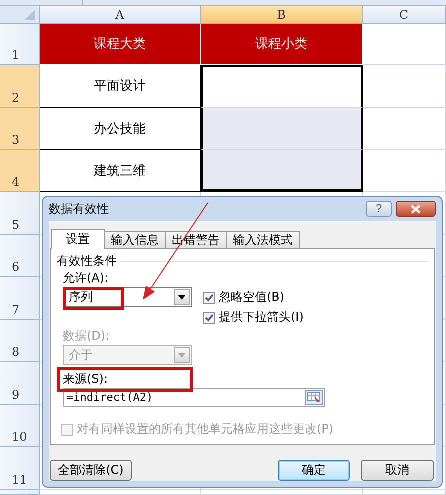  I want to click on row-header: 10, so click(20, 426).